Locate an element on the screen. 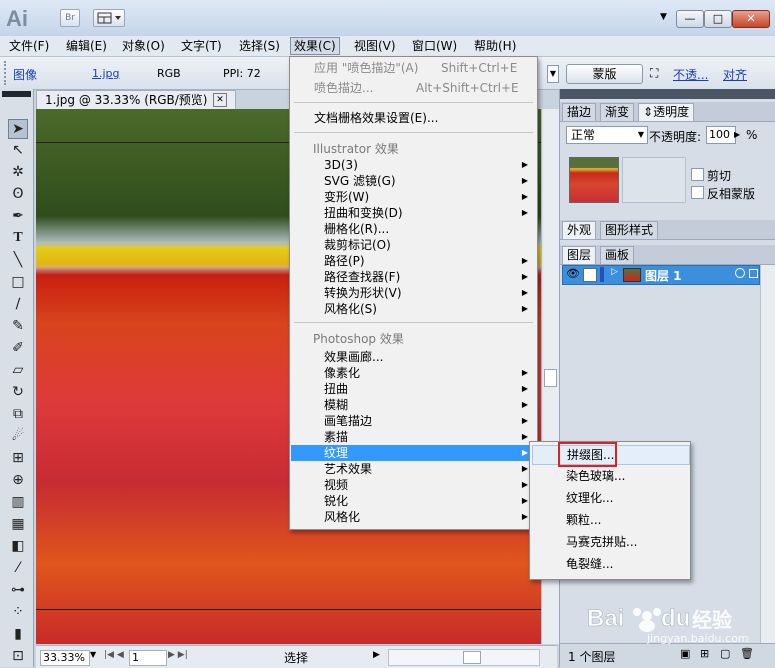  line-tool-icon: ╲ is located at coordinates (18, 260).